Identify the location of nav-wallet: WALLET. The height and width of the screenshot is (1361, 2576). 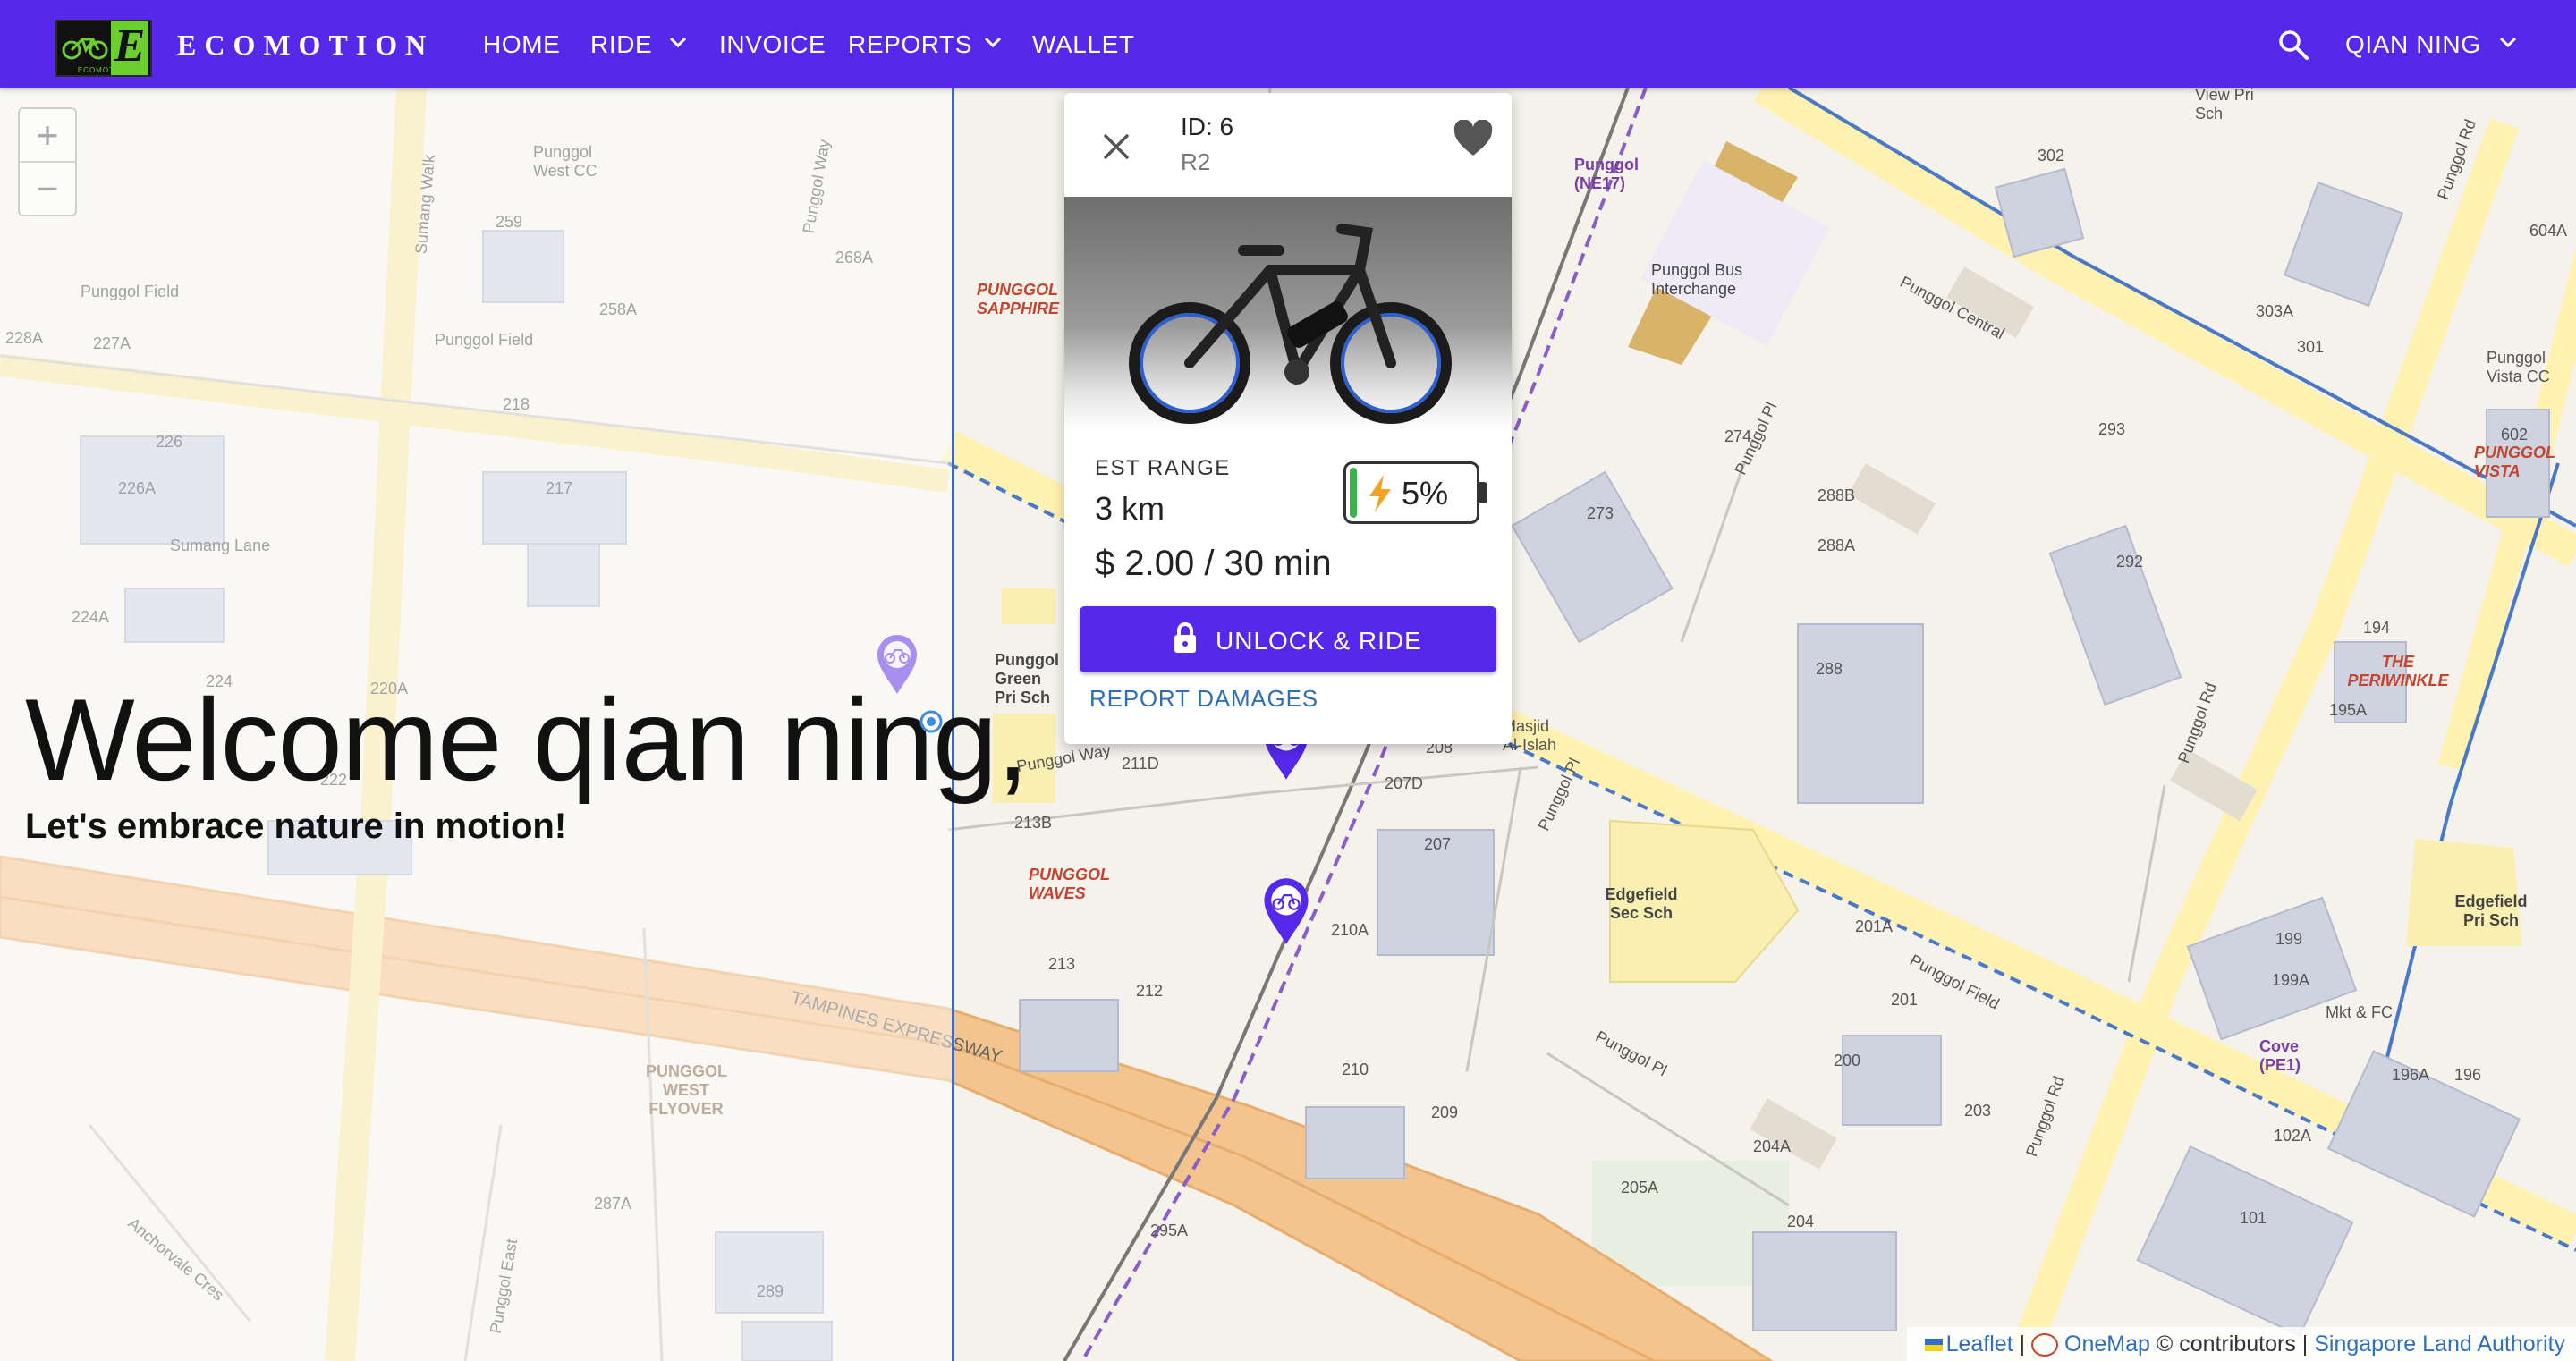
(1083, 44).